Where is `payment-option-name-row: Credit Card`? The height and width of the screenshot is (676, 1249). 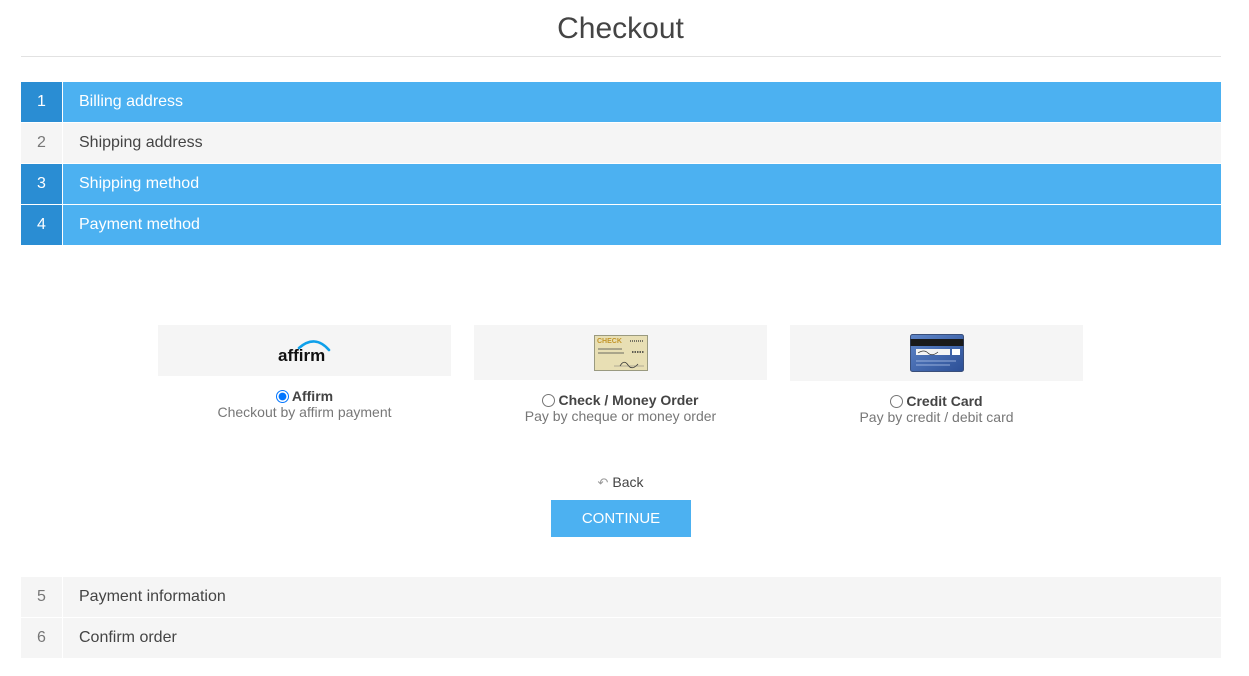 payment-option-name-row: Credit Card is located at coordinates (936, 401).